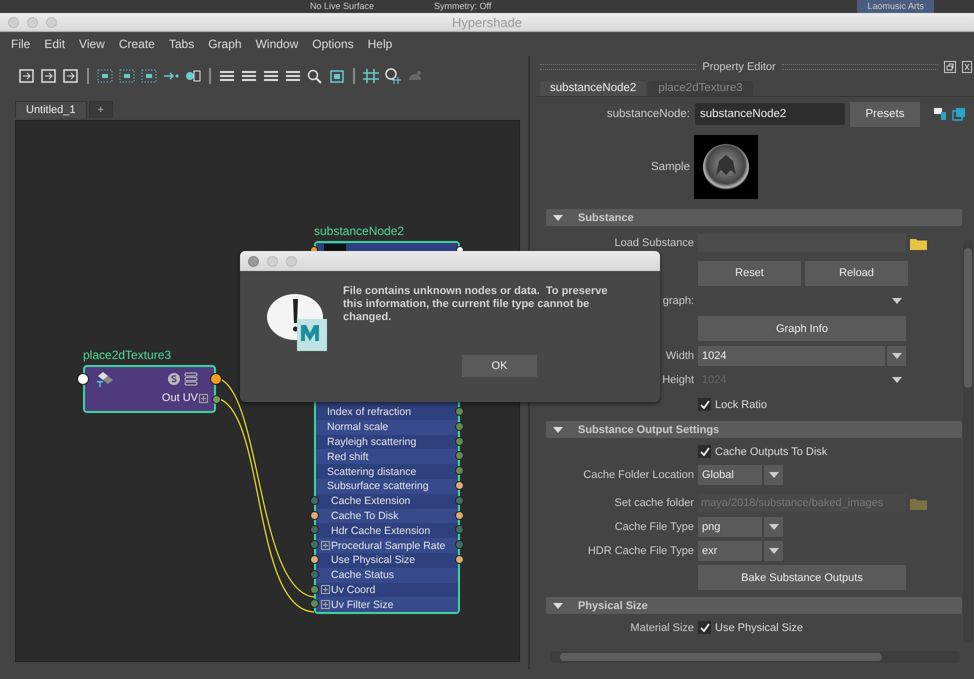 The image size is (974, 679). I want to click on attribute-row: Red shift, so click(387, 456).